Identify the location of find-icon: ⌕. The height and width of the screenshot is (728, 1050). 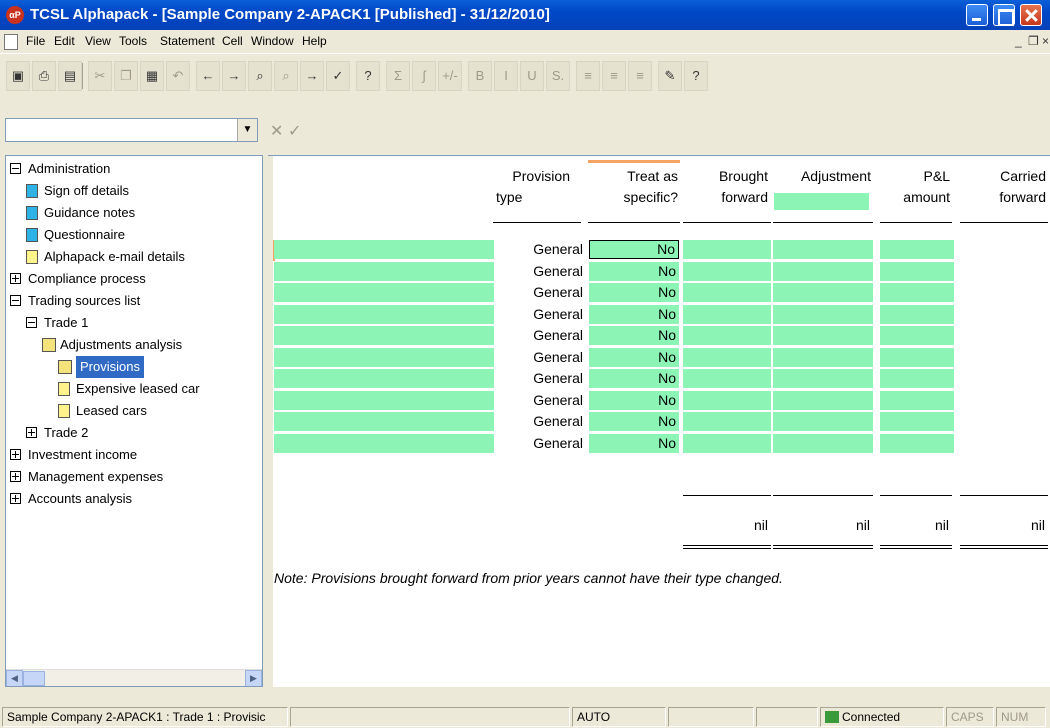
(260, 76).